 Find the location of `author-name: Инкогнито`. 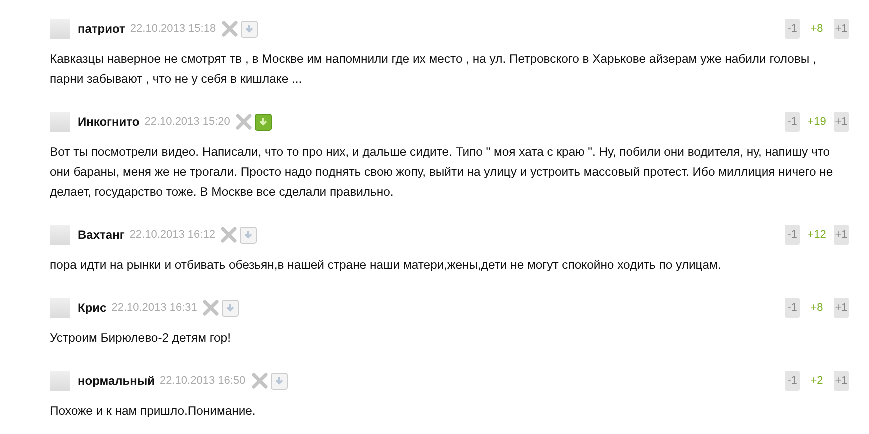

author-name: Инкогнито is located at coordinates (109, 122).